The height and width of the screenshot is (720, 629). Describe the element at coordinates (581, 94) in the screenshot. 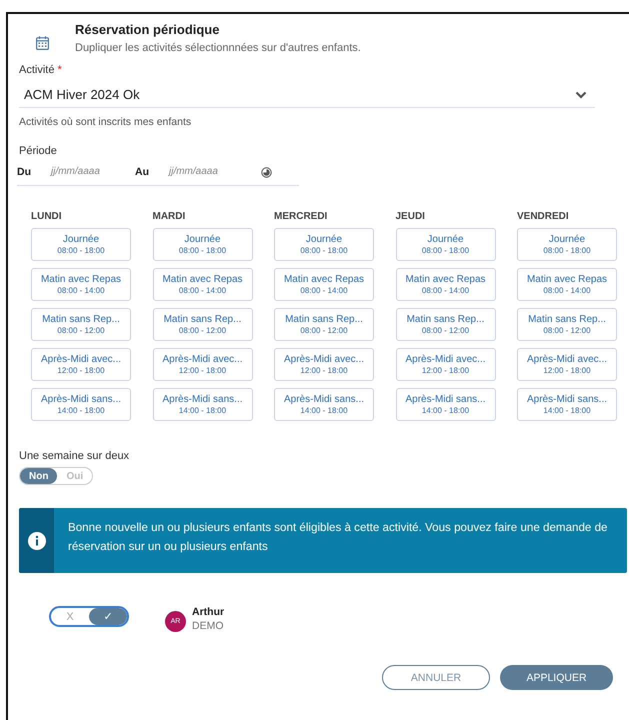

I see `chevron-down-icon` at that location.